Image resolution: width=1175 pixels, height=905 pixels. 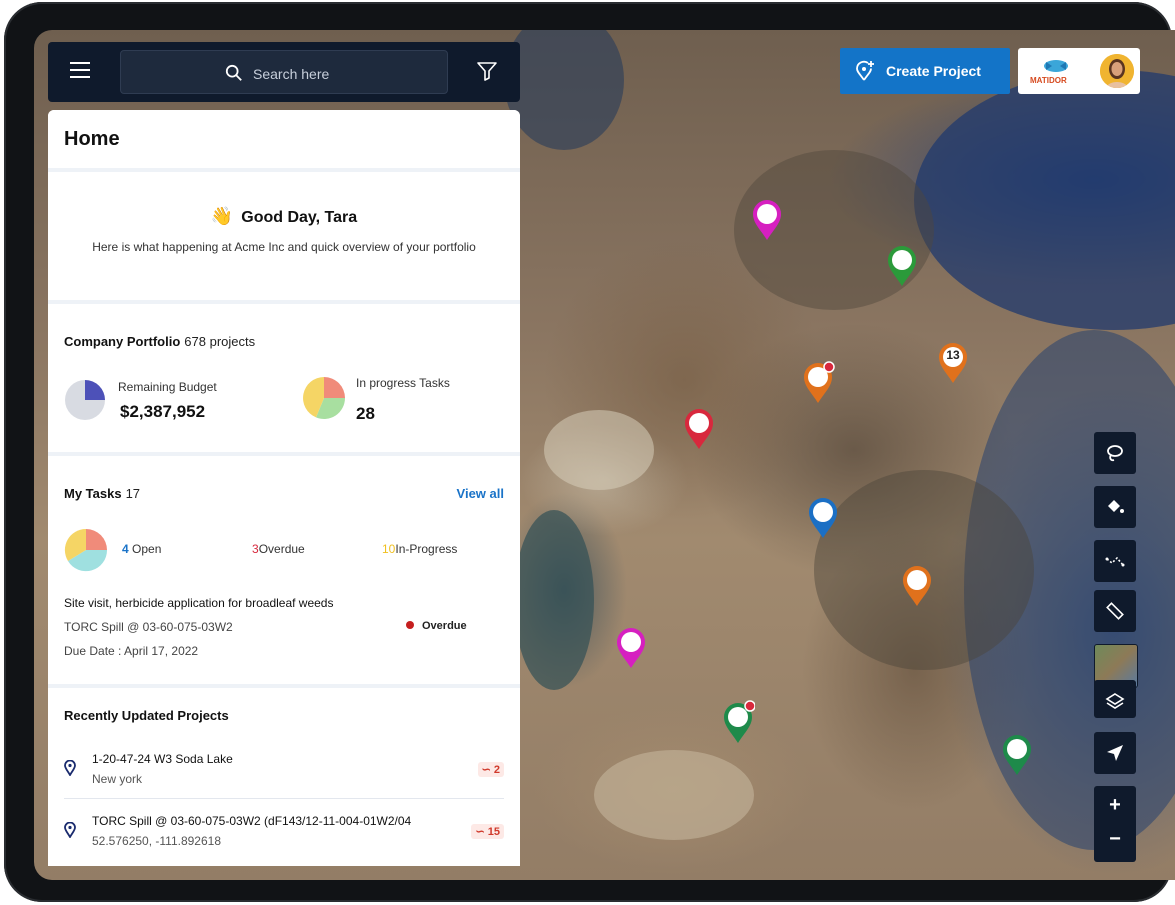 I want to click on my-tasks-count: 17, so click(x=133, y=493).